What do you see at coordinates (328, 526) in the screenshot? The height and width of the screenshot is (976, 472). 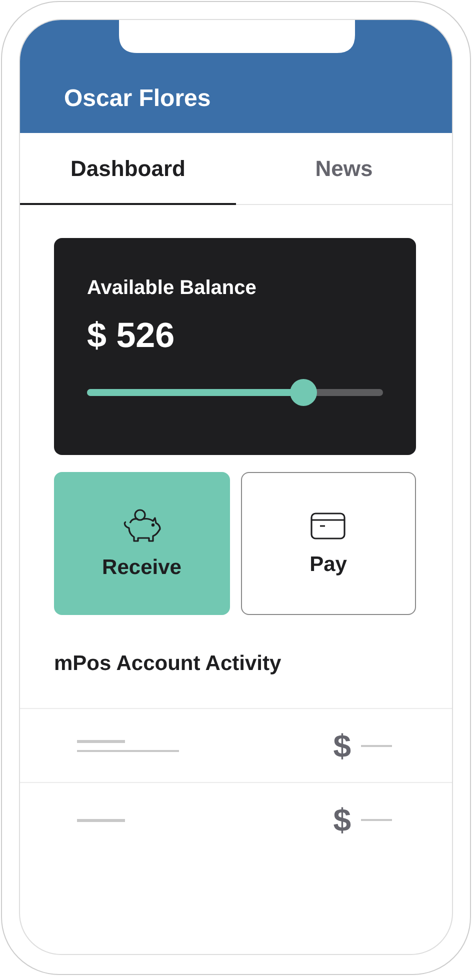 I see `credit-card-icon` at bounding box center [328, 526].